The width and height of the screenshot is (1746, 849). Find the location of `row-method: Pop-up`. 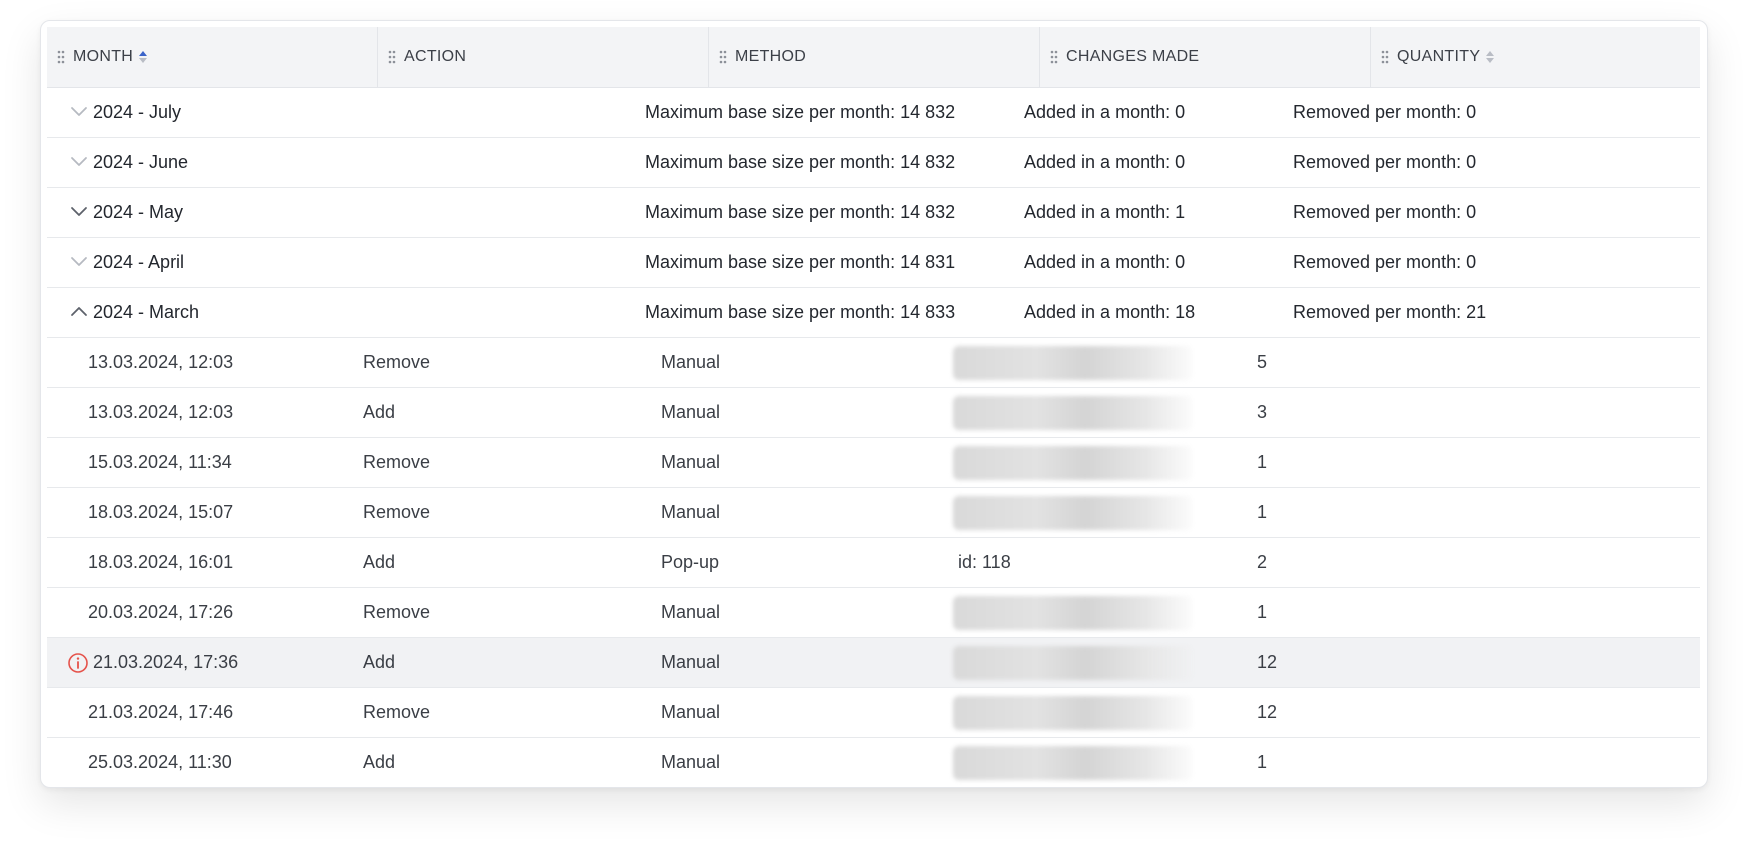

row-method: Pop-up is located at coordinates (690, 562).